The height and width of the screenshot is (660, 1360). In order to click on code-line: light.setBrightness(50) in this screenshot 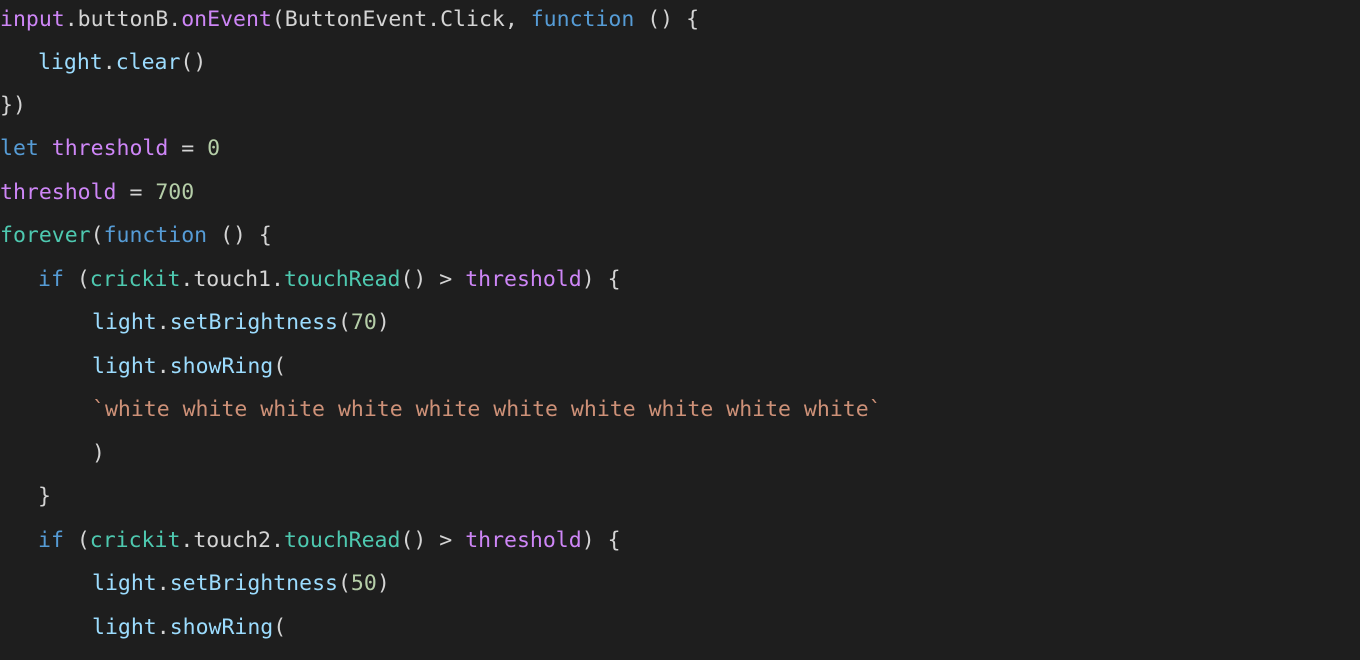, I will do `click(241, 584)`.